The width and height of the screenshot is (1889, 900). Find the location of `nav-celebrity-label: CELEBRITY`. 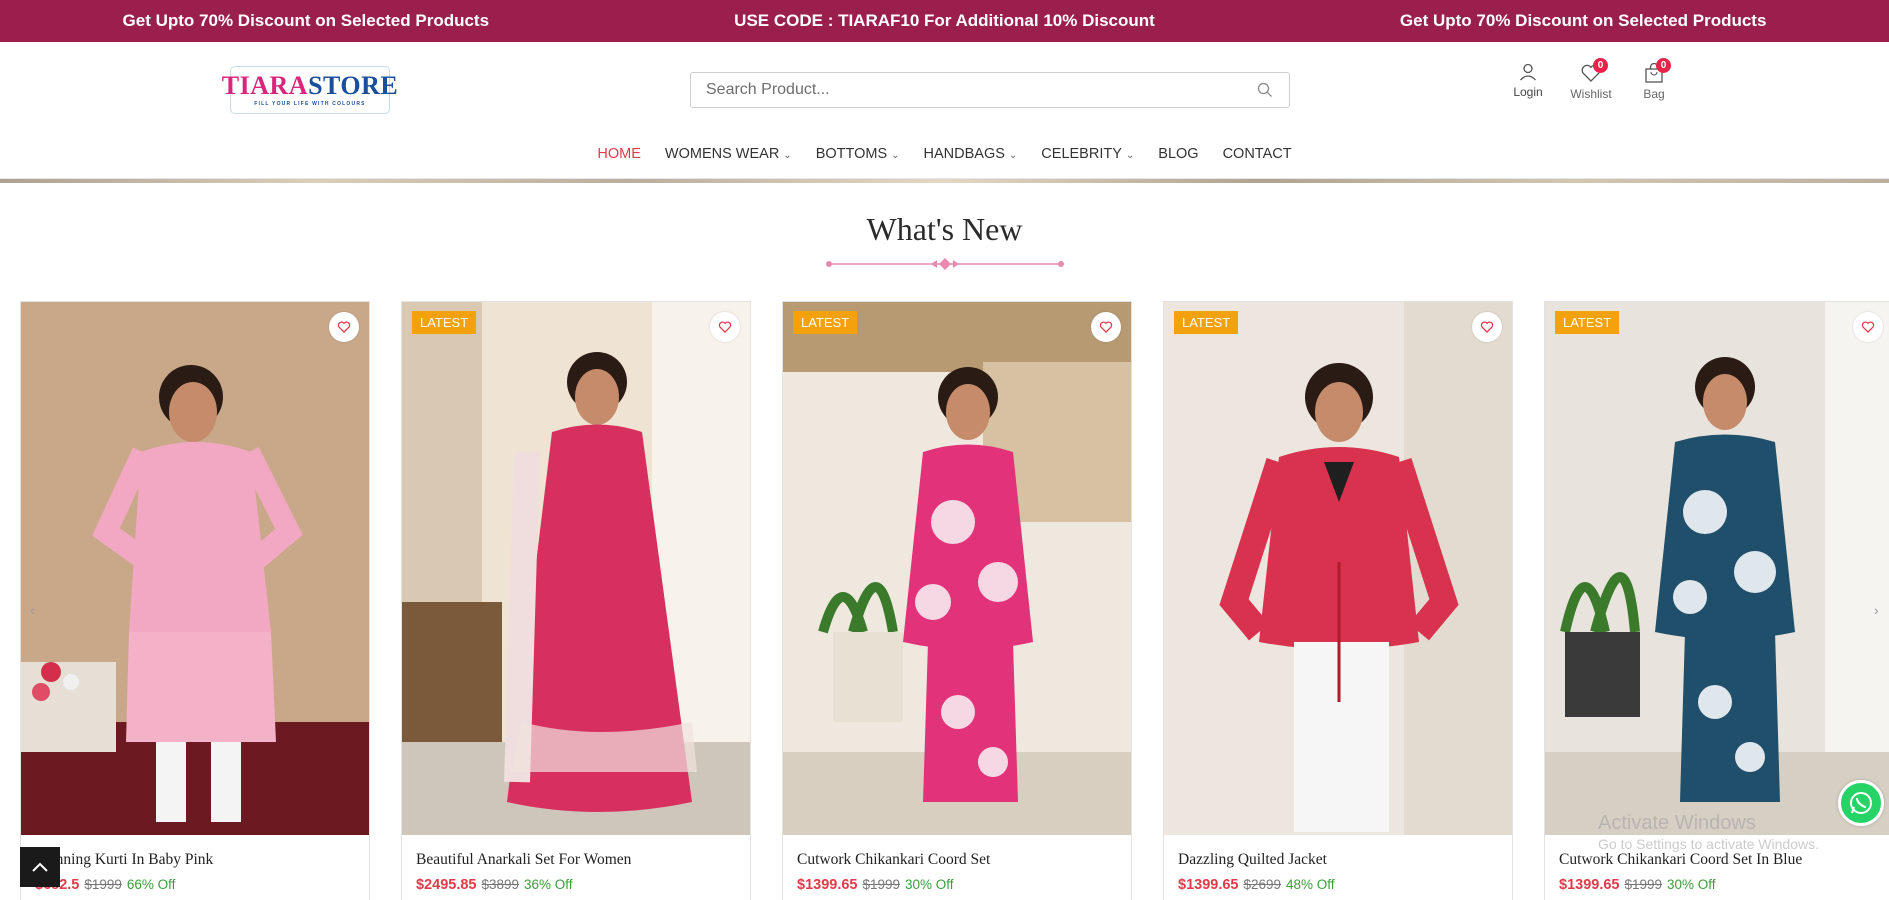

nav-celebrity-label: CELEBRITY is located at coordinates (1081, 154).